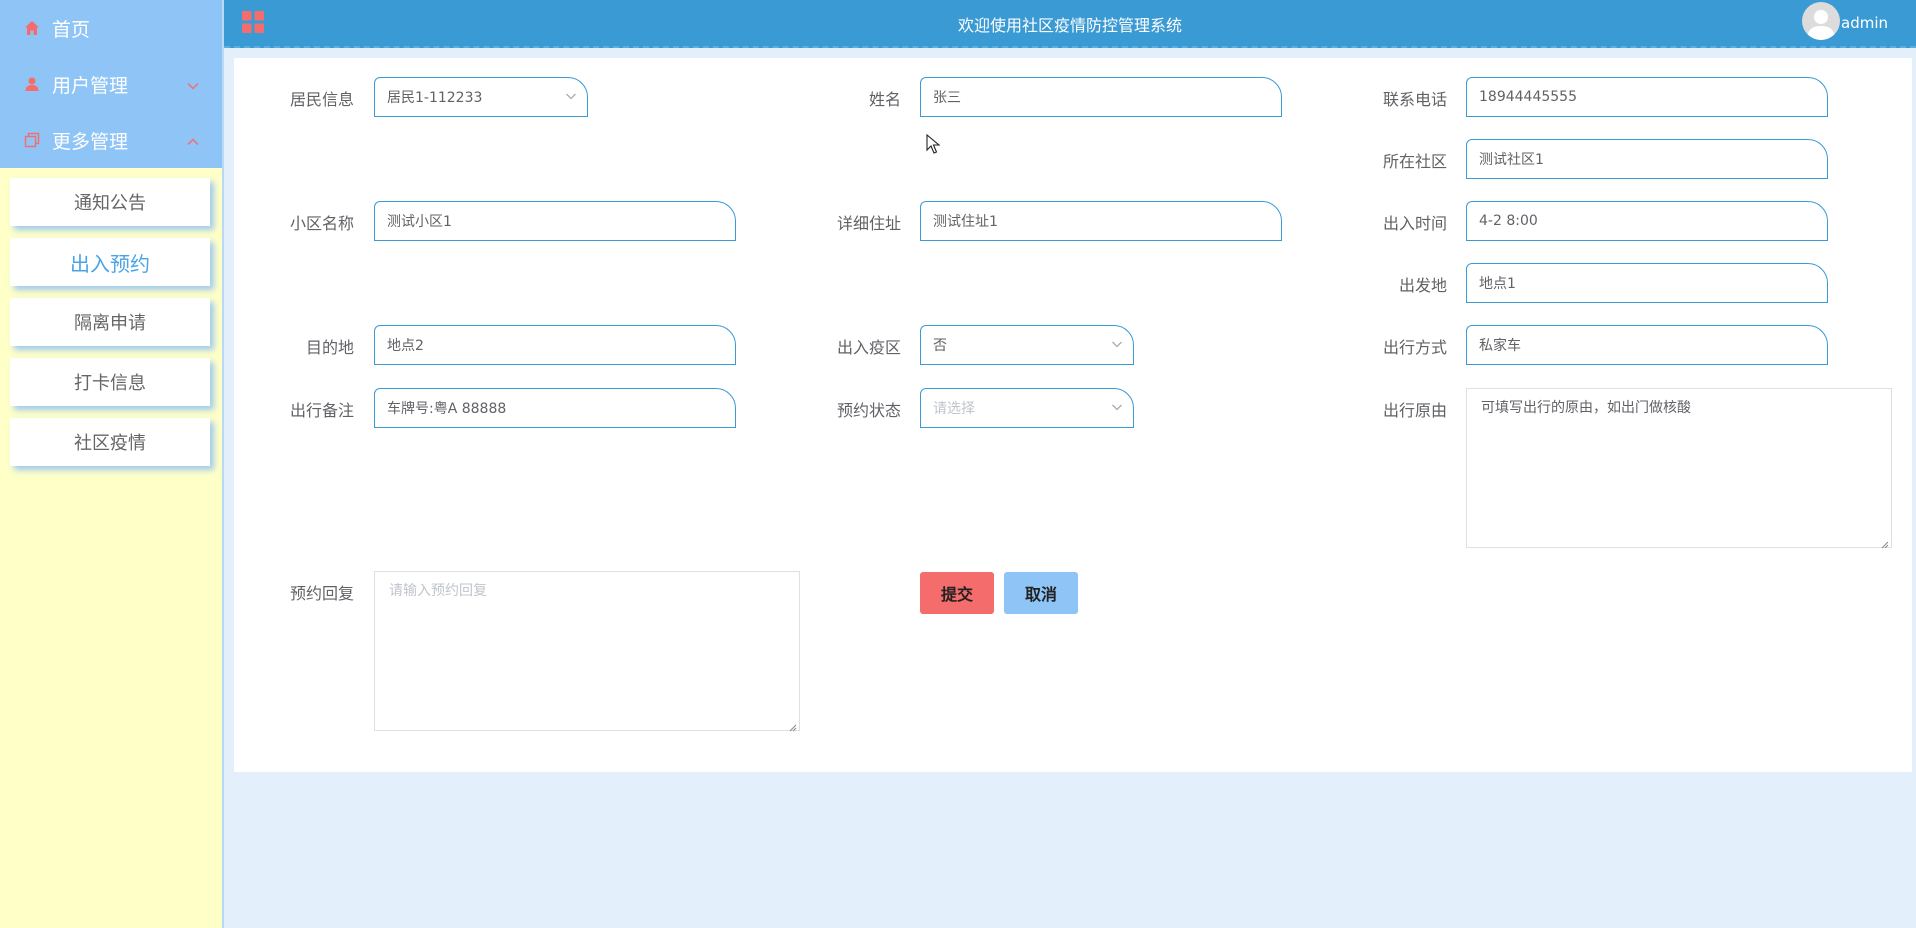 The image size is (1916, 928). Describe the element at coordinates (1414, 347) in the screenshot. I see `transport-label: 出行方式` at that location.